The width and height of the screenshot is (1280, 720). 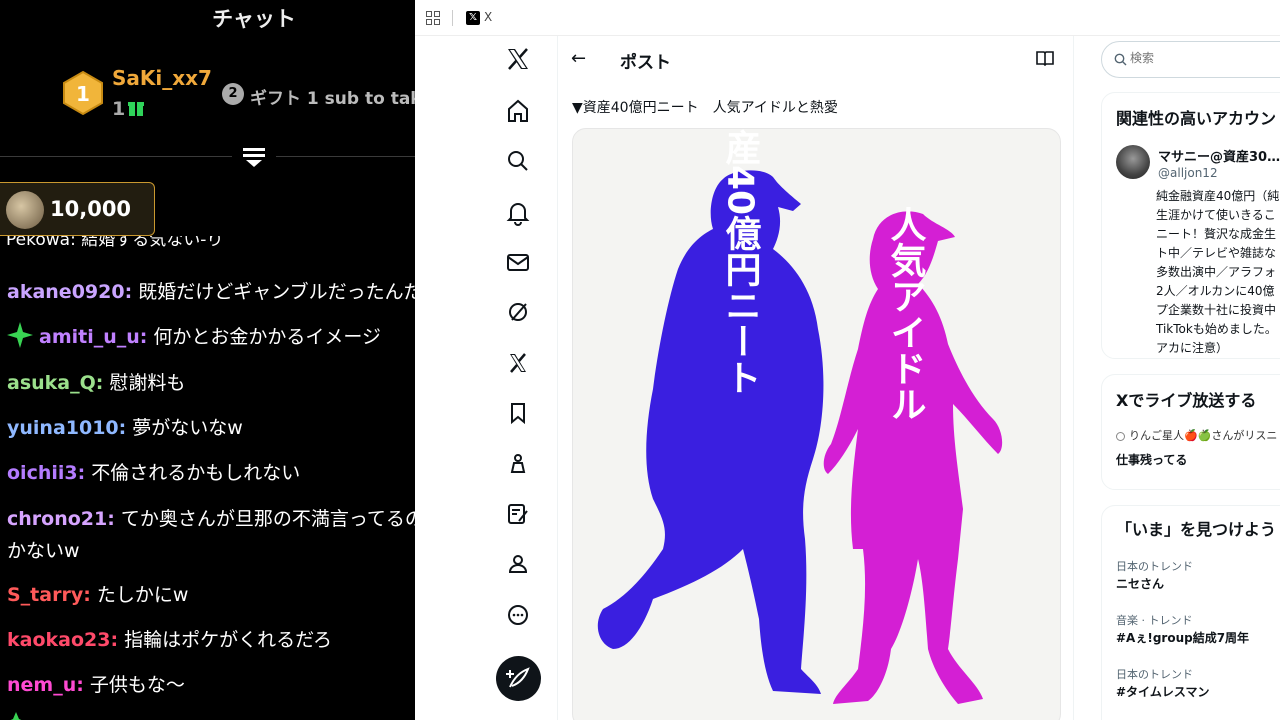 What do you see at coordinates (1216, 253) in the screenshot?
I see `bio-line: ト中／テレビや雑誌な` at bounding box center [1216, 253].